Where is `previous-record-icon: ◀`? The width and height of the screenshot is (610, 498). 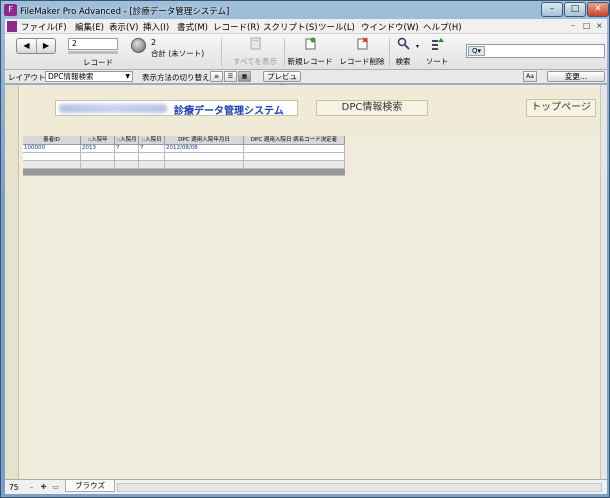
previous-record-icon: ◀ is located at coordinates (26, 46).